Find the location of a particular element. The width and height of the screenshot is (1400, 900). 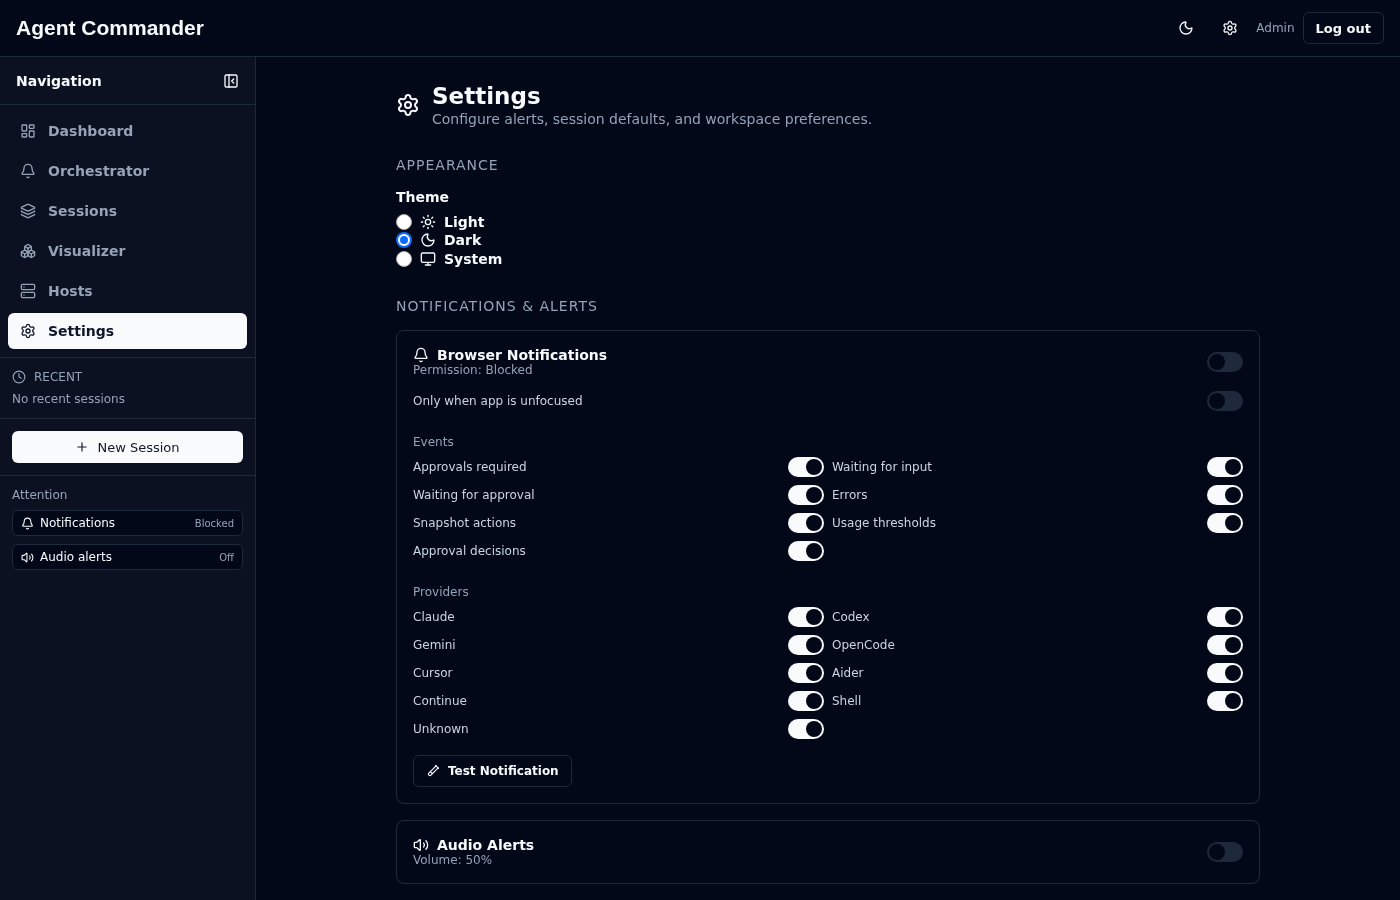

attention-label: Notifications is located at coordinates (78, 523).